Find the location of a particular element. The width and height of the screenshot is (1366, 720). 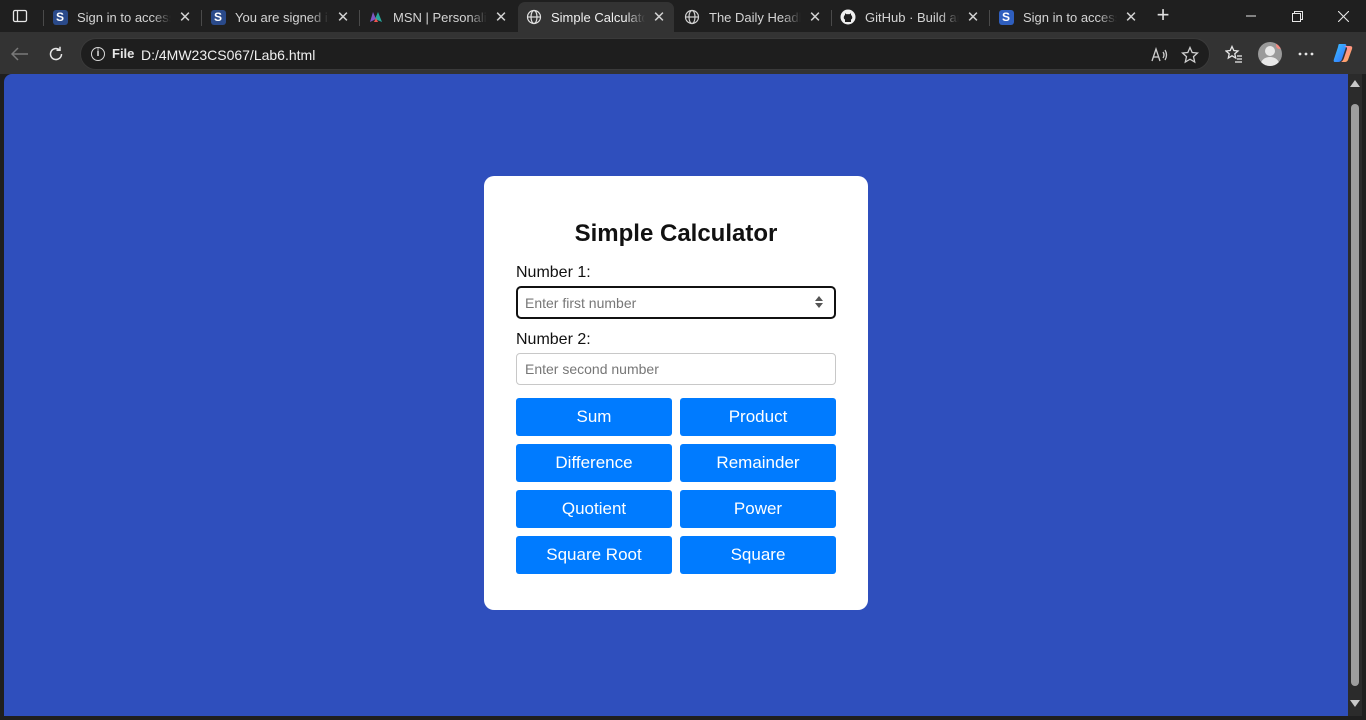

square-root-button: Square Root is located at coordinates (594, 555).